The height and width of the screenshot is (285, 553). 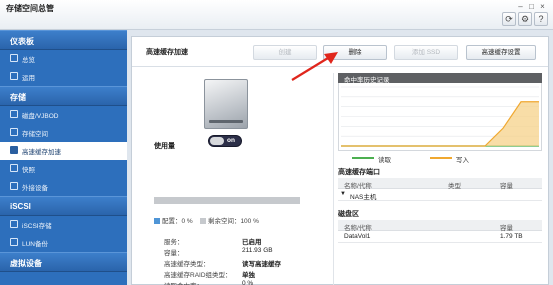 What do you see at coordinates (363, 158) in the screenshot?
I see `read-legend-line` at bounding box center [363, 158].